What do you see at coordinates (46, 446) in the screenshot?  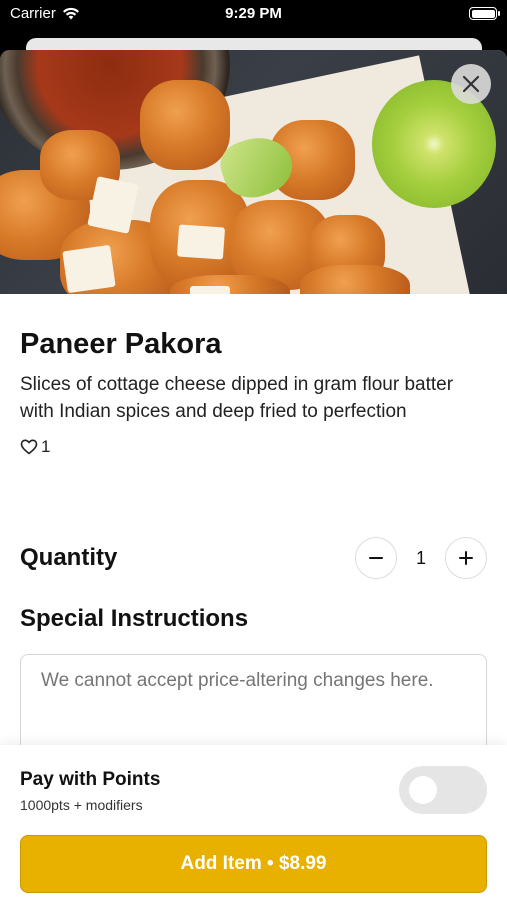 I see `like-count: 1` at bounding box center [46, 446].